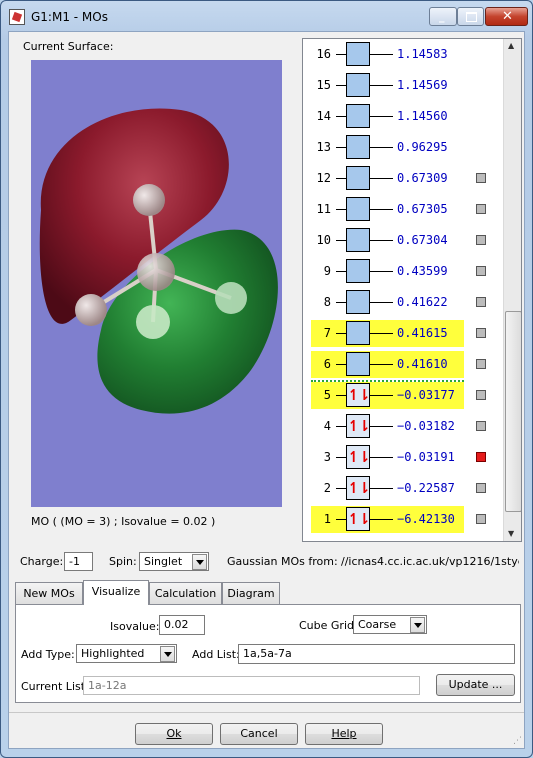  I want to click on scrollbar-thumb, so click(513, 411).